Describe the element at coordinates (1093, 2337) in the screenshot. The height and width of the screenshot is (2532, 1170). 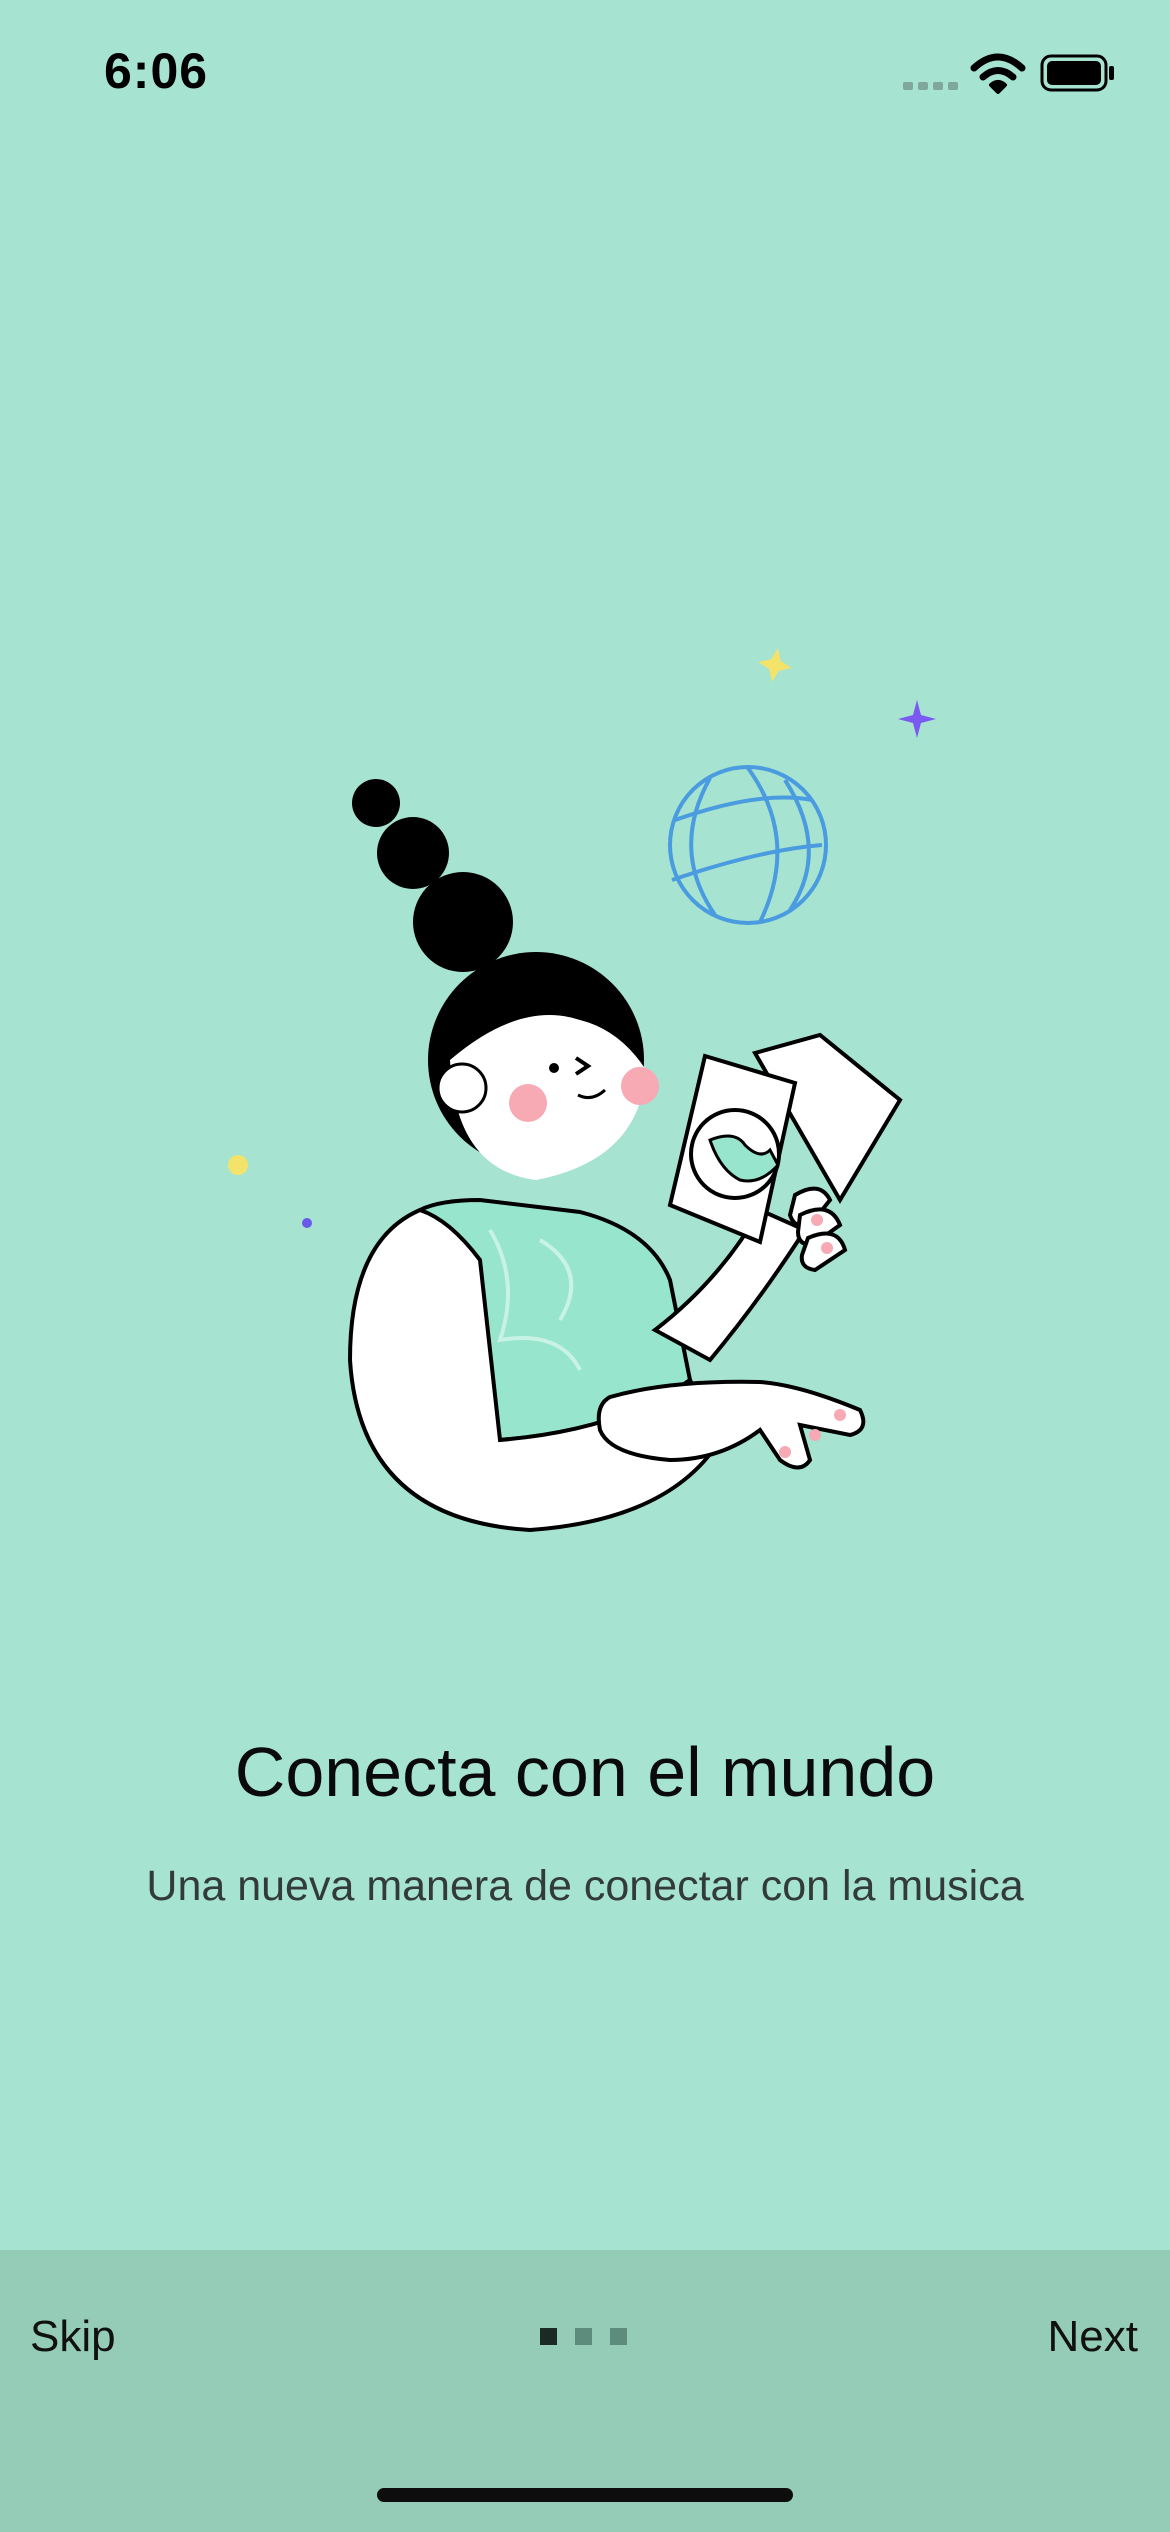
I see `next-button: Next` at that location.